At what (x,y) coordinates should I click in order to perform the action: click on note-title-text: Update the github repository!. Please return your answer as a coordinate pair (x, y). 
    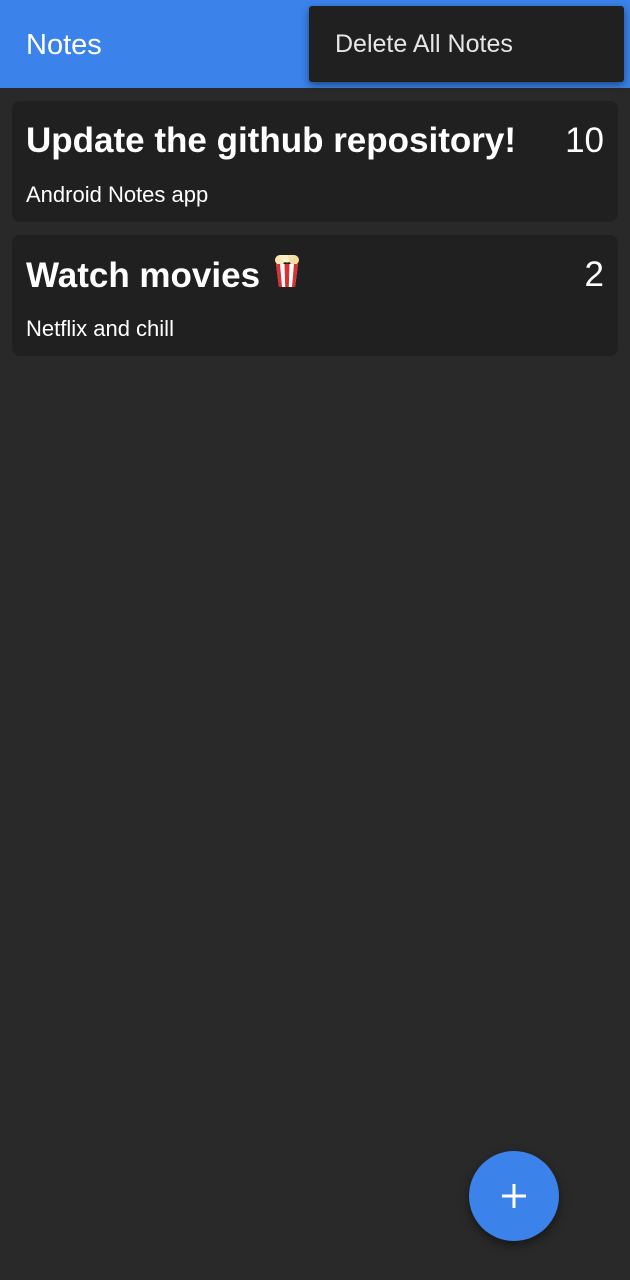
    Looking at the image, I should click on (271, 140).